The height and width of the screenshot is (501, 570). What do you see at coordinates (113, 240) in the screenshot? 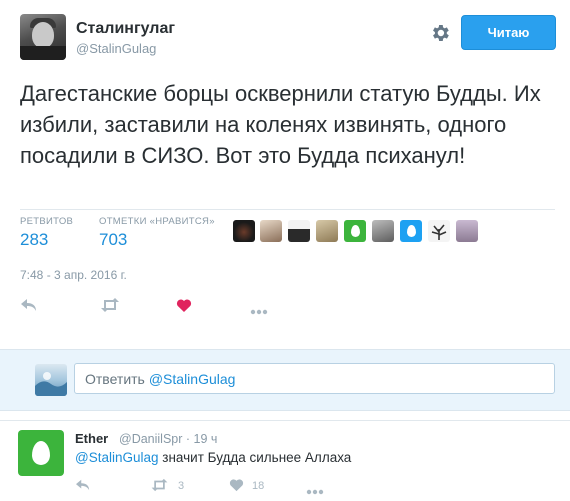
I see `likes-count: 703` at bounding box center [113, 240].